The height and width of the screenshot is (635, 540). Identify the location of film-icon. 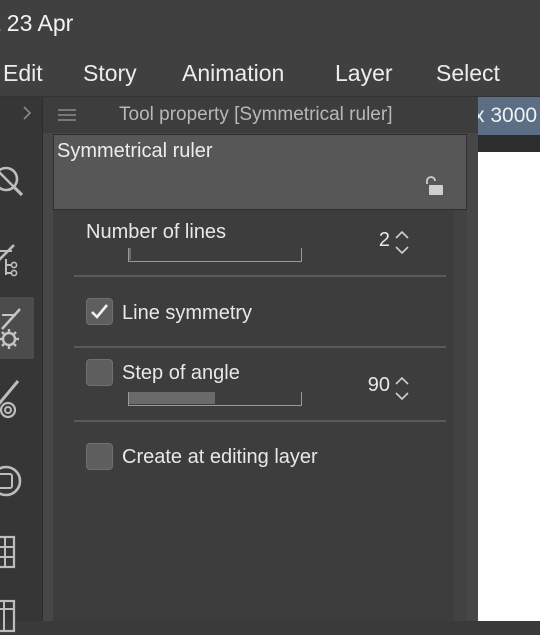
(16, 615).